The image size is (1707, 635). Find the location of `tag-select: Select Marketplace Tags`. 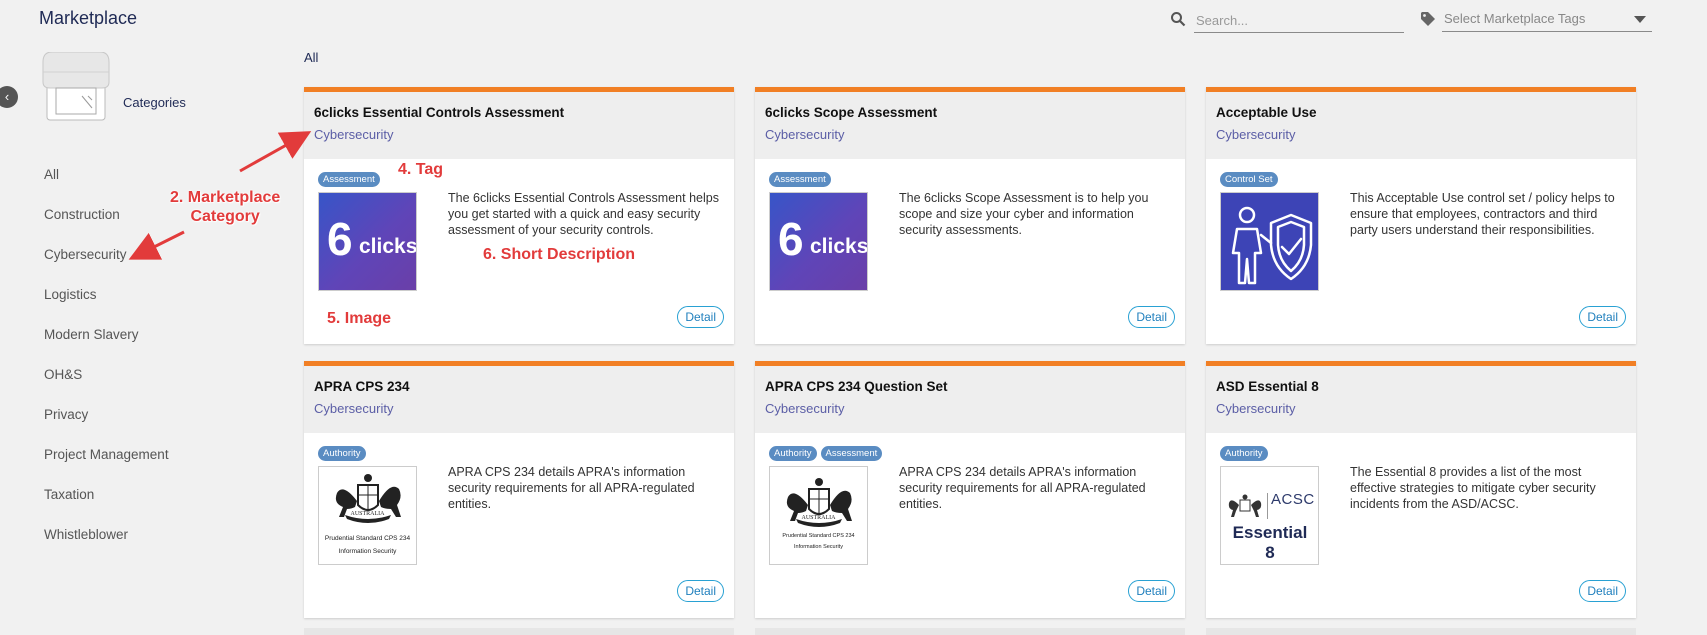

tag-select: Select Marketplace Tags is located at coordinates (1536, 21).